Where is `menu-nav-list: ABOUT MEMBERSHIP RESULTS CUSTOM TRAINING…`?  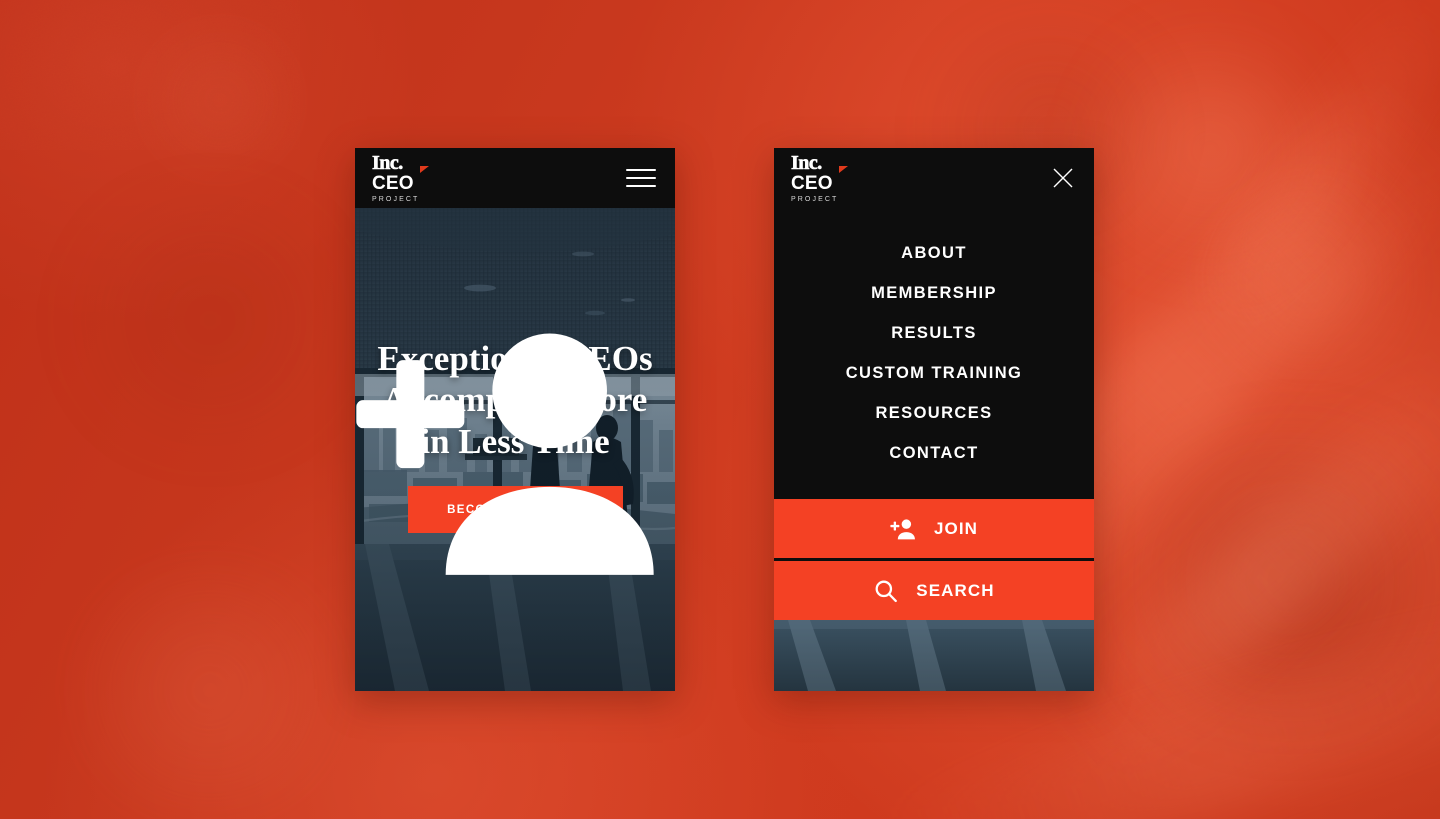
menu-nav-list: ABOUT MEMBERSHIP RESULTS CUSTOM TRAINING… is located at coordinates (934, 353).